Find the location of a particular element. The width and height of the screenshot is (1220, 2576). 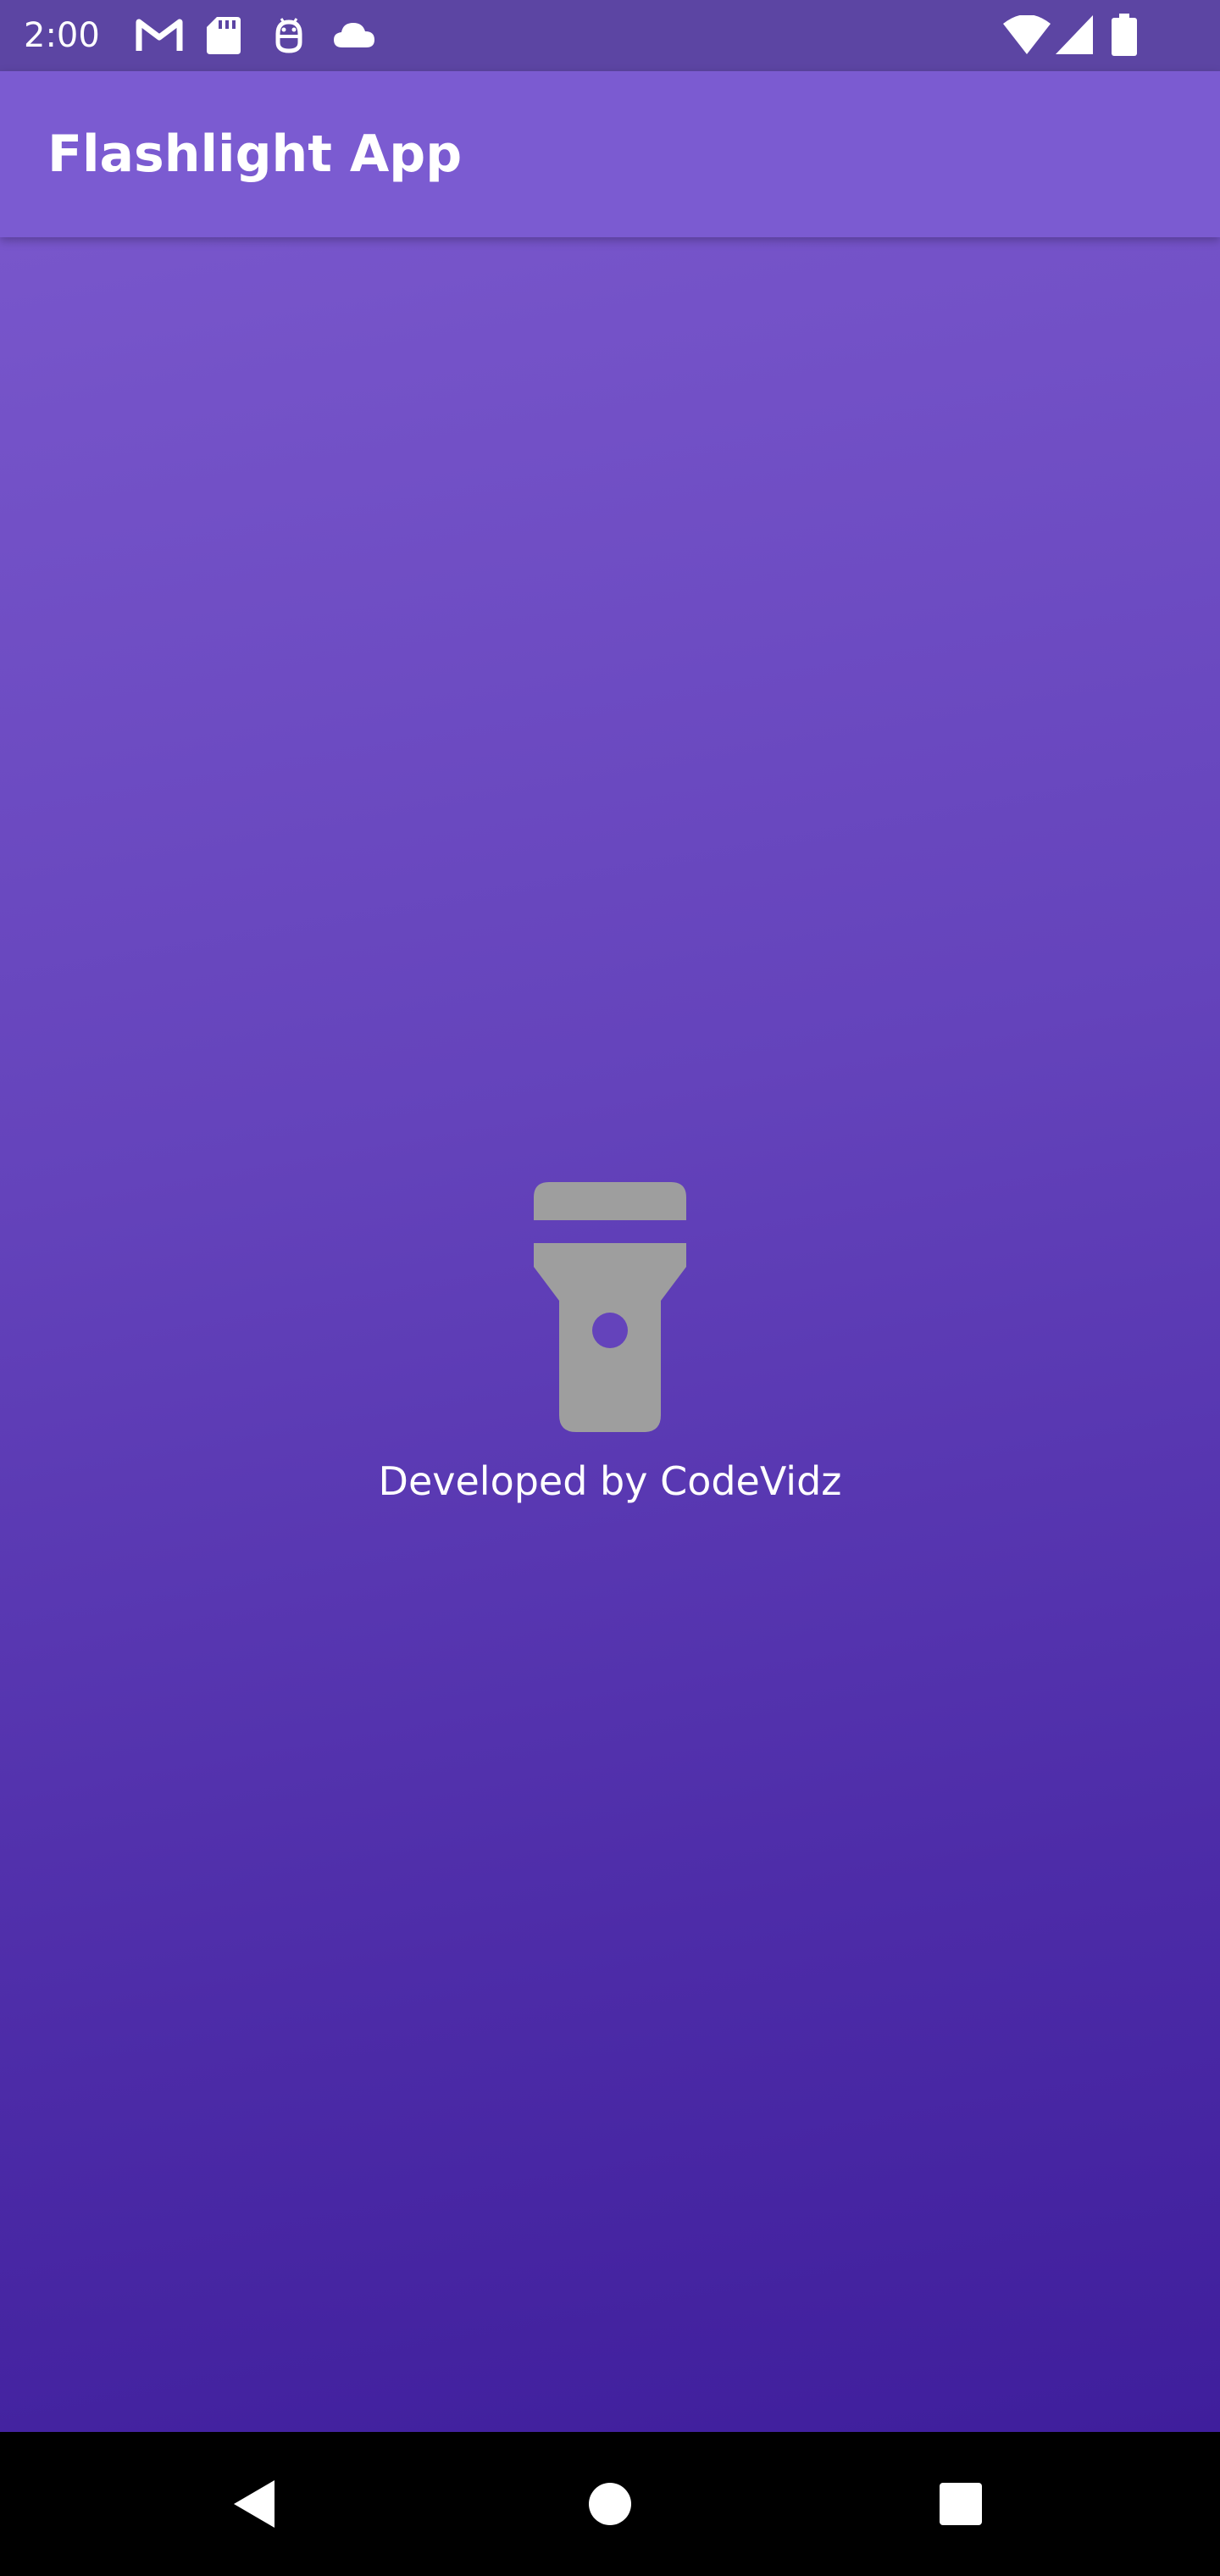

gmail-icon is located at coordinates (159, 35).